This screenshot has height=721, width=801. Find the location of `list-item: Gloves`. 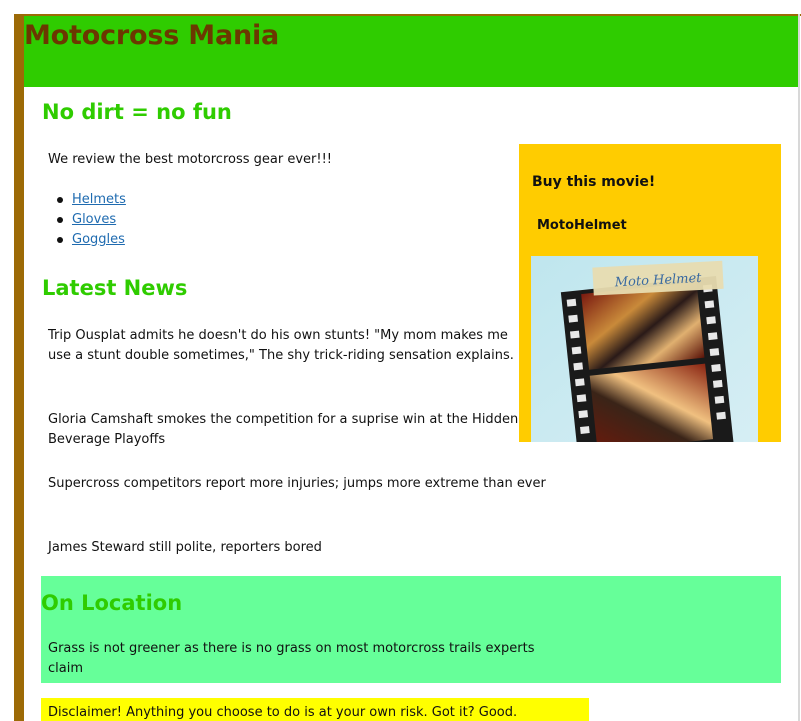

list-item: Gloves is located at coordinates (91, 220).